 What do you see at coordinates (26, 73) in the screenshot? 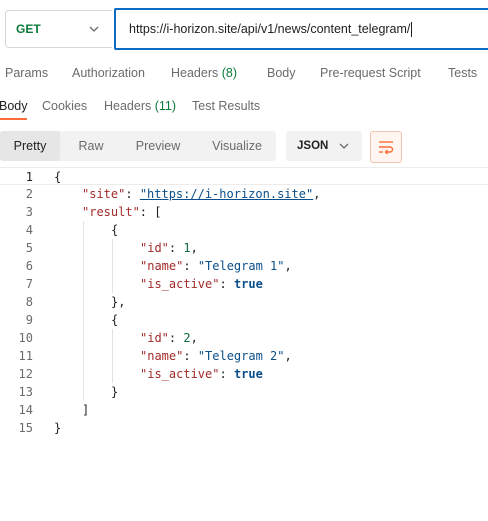
I see `tab-params: Params` at bounding box center [26, 73].